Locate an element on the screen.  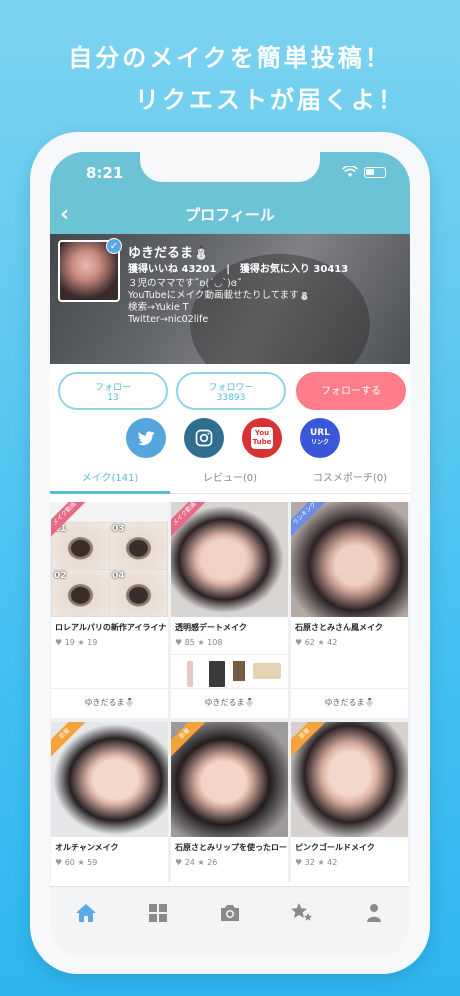
url-sublabel: リンク is located at coordinates (319, 442).